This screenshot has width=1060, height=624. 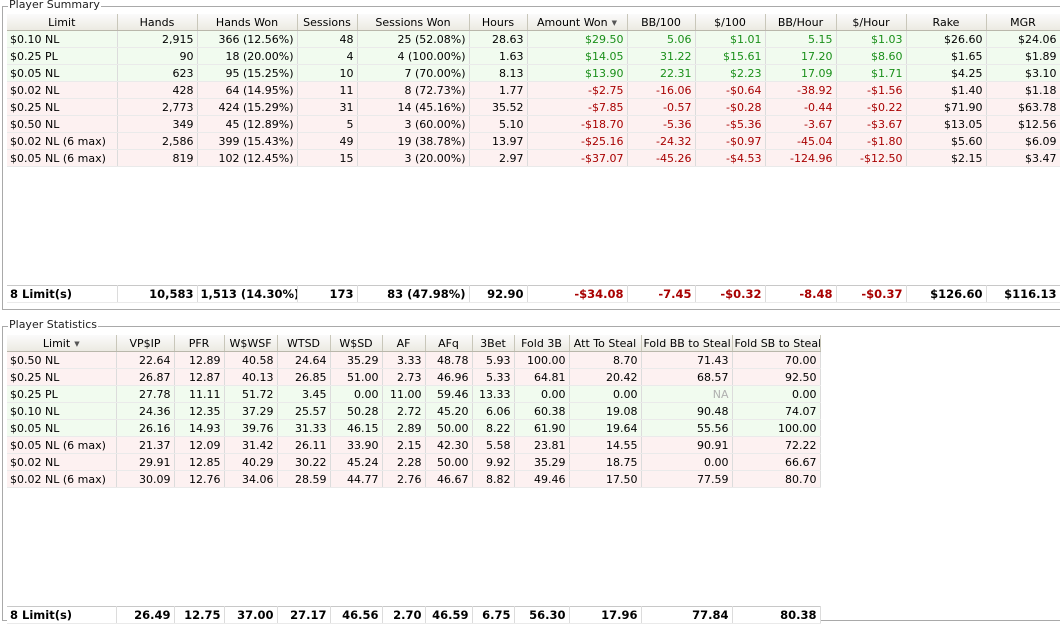 What do you see at coordinates (157, 22) in the screenshot?
I see `column-header-hands: Hands` at bounding box center [157, 22].